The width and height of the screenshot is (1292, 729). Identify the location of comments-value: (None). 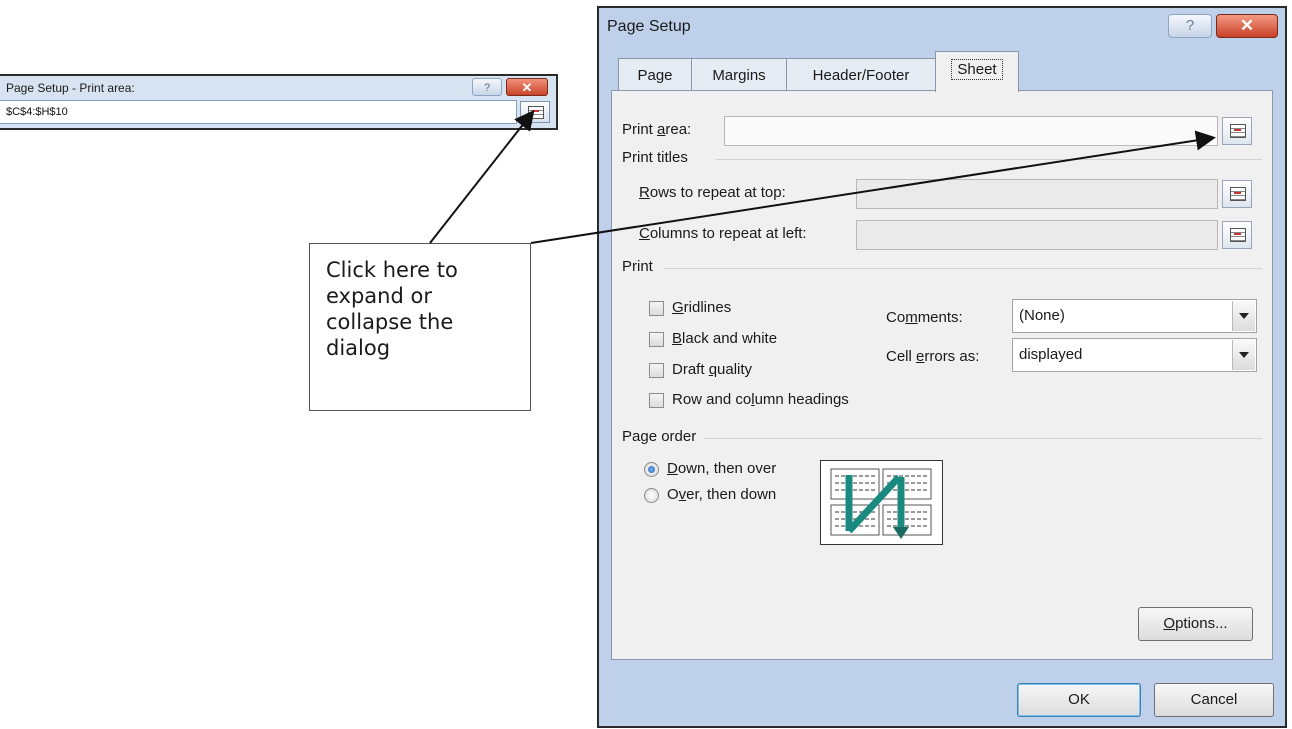
(1042, 315).